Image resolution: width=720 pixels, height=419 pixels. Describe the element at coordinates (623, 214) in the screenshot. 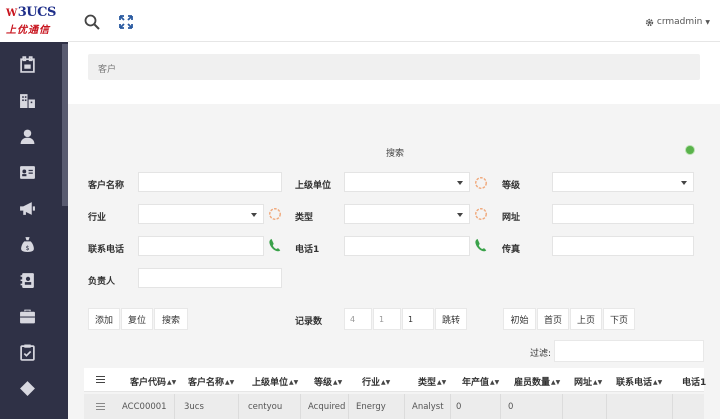

I see `website-input` at that location.